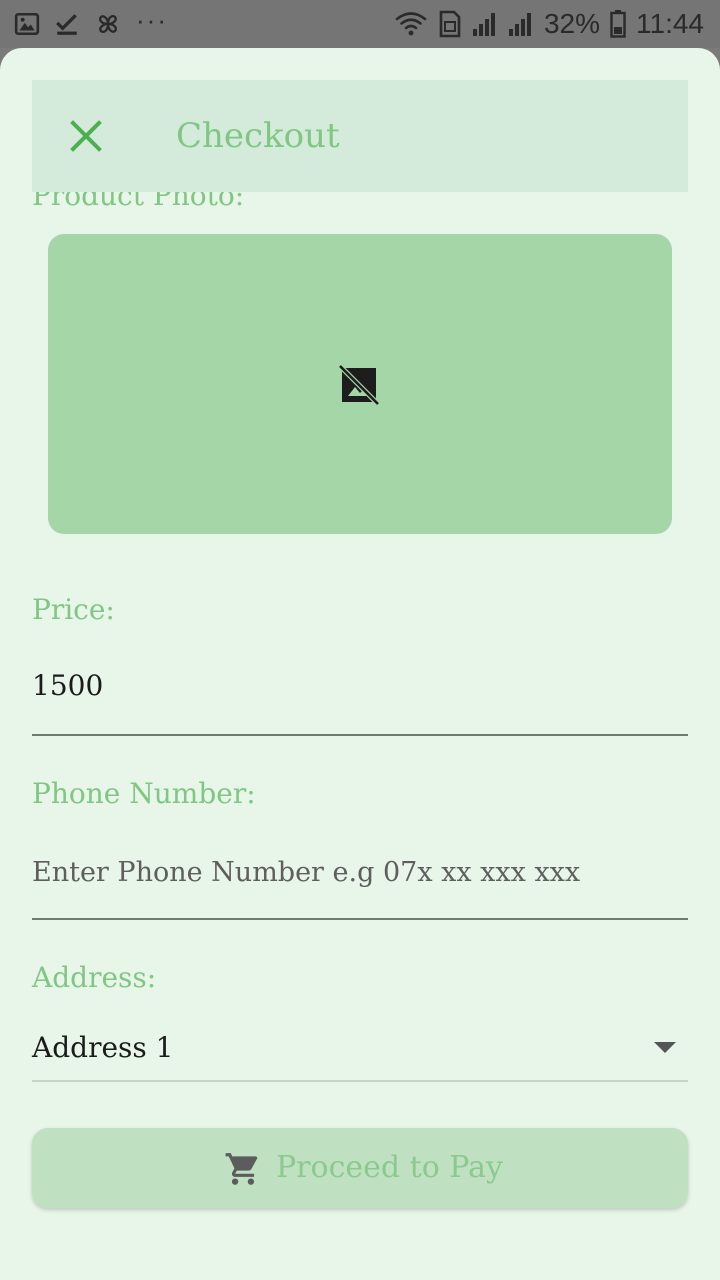  What do you see at coordinates (571, 23) in the screenshot?
I see `battery-percent: 32%` at bounding box center [571, 23].